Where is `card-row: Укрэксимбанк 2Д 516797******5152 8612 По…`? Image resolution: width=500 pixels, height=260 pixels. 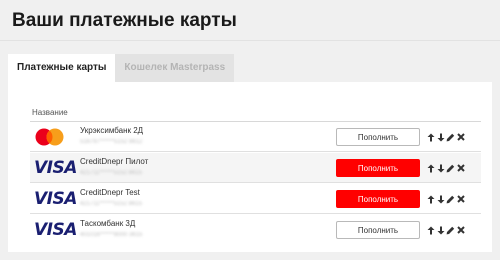
card-row: Укрэксимбанк 2Д 516797******5152 8612 По… is located at coordinates (255, 137).